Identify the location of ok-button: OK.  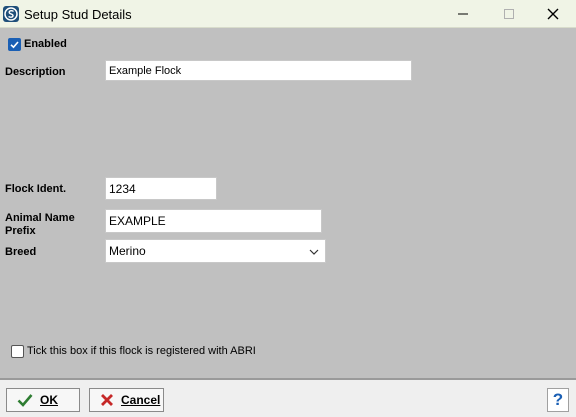
(43, 400).